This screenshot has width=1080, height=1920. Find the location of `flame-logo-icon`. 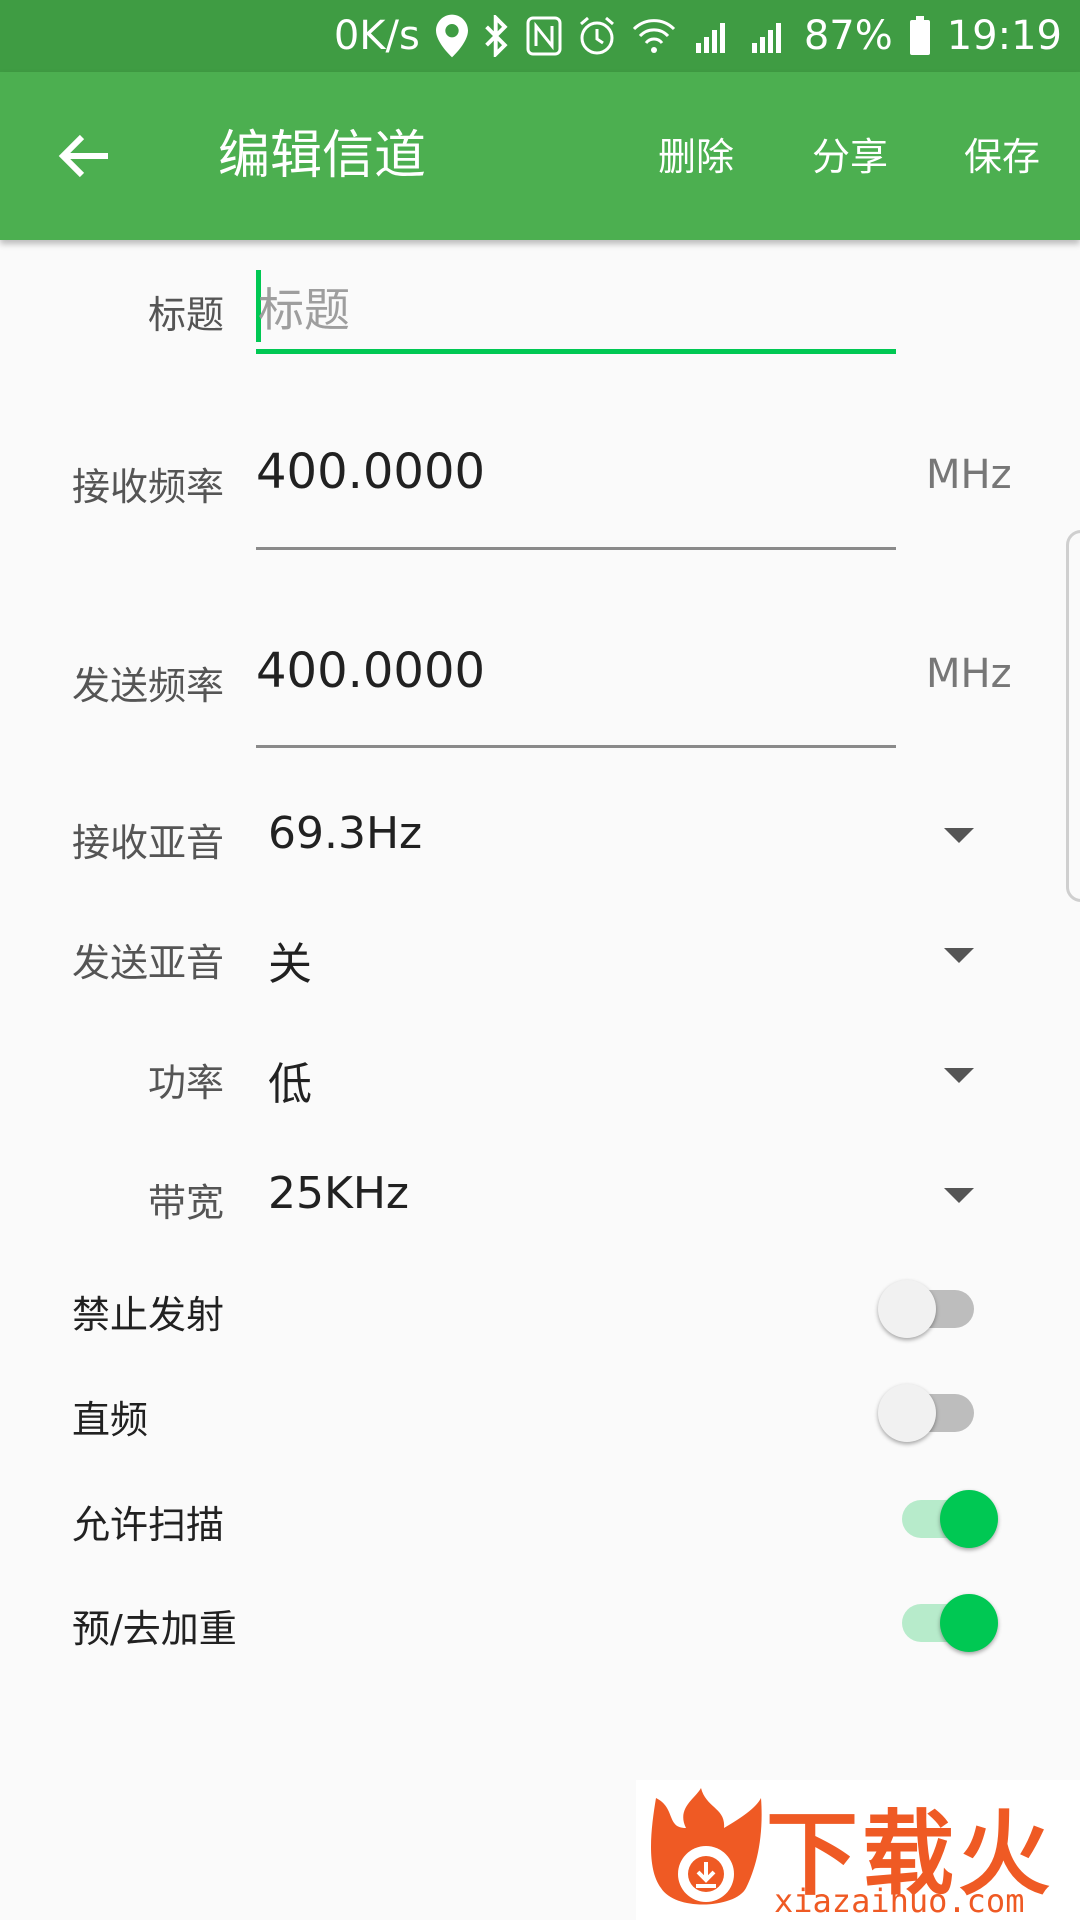

flame-logo-icon is located at coordinates (706, 1846).